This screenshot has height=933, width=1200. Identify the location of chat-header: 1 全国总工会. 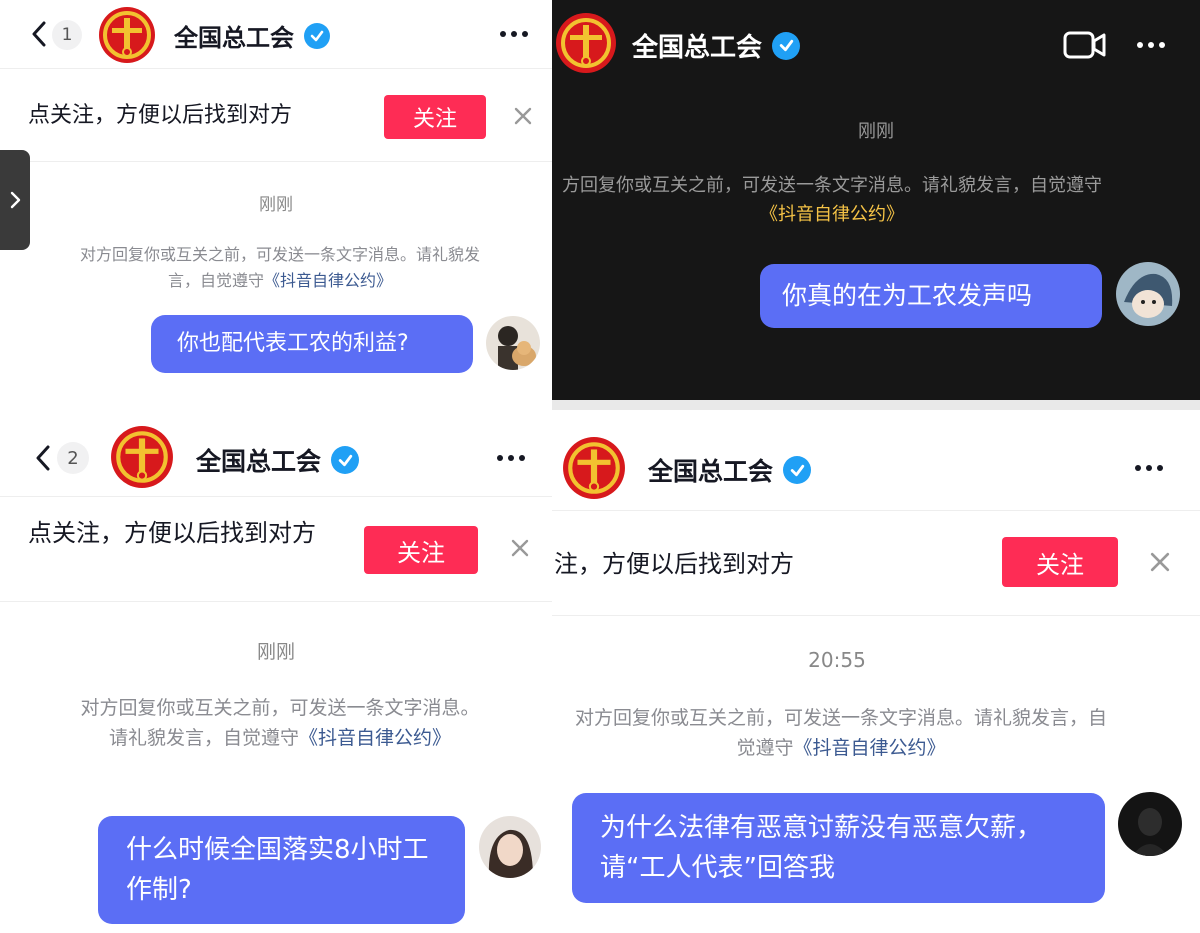
(276, 34).